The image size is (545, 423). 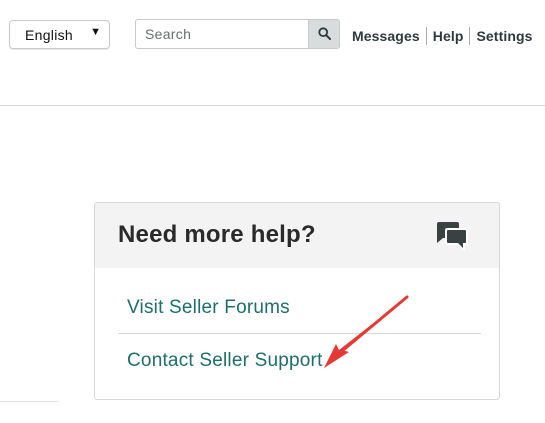 I want to click on language-selector: English ▼, so click(x=59, y=34).